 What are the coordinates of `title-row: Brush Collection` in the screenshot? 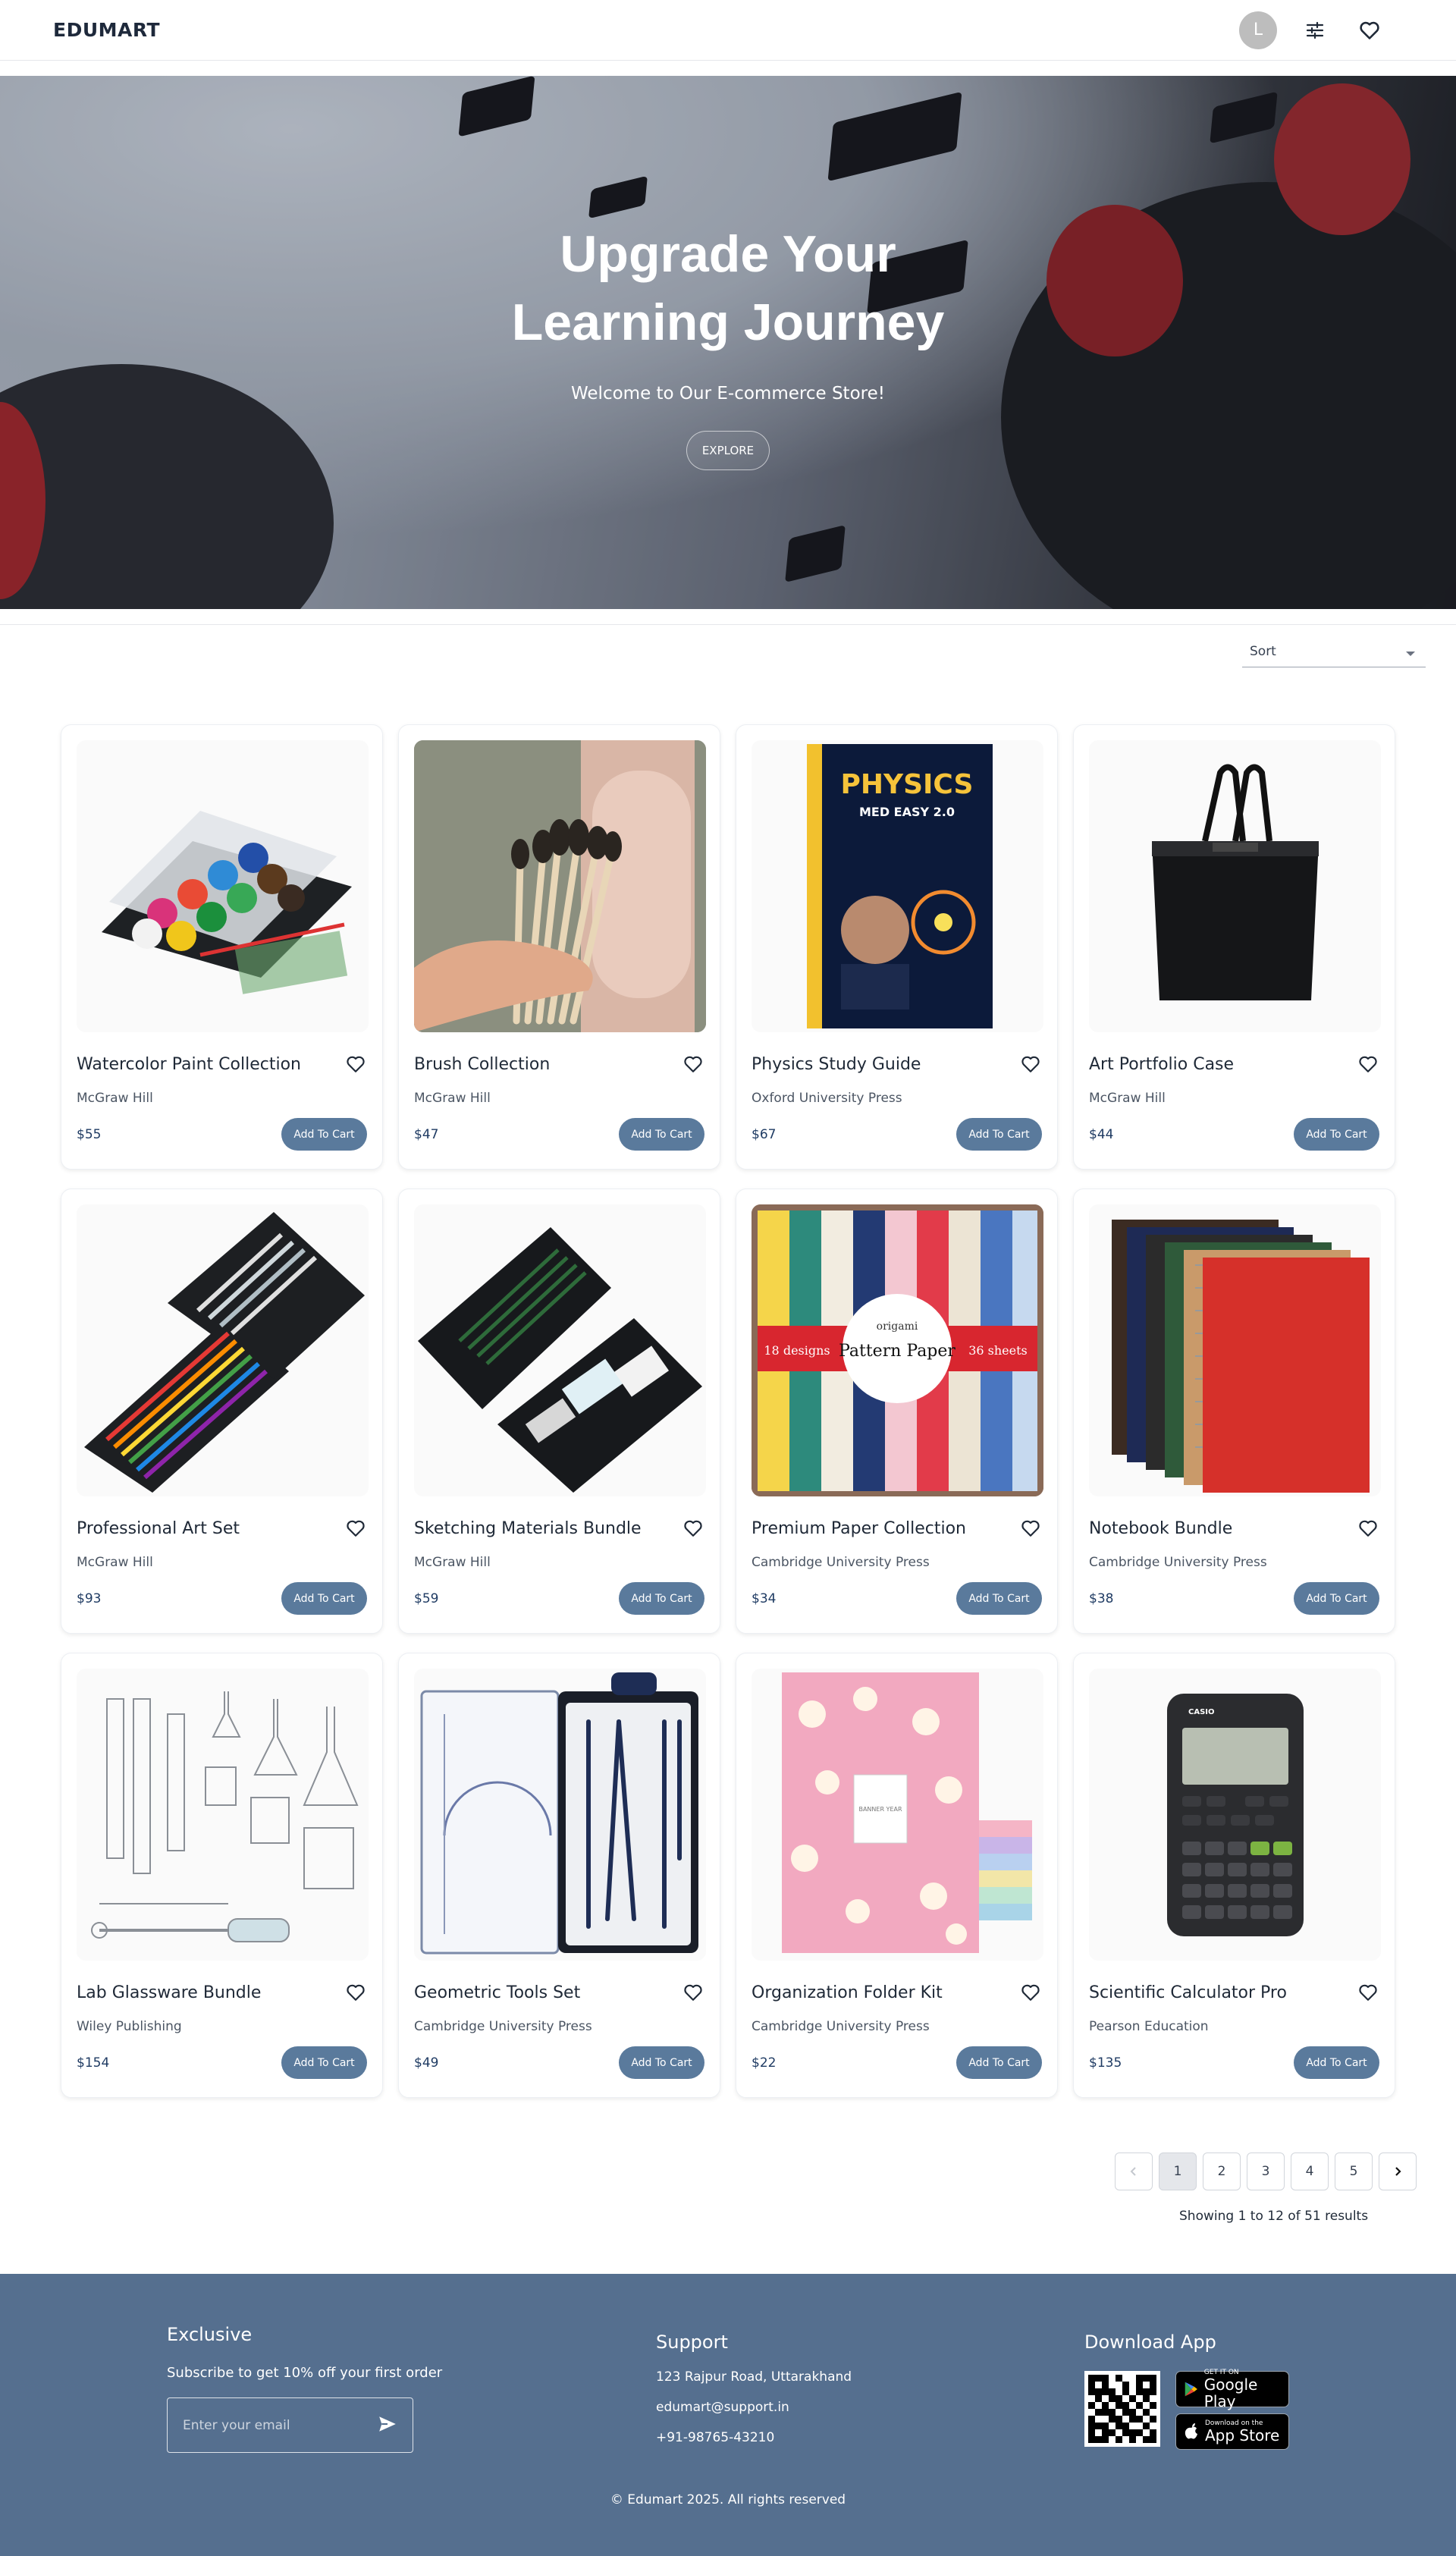 It's located at (559, 1064).